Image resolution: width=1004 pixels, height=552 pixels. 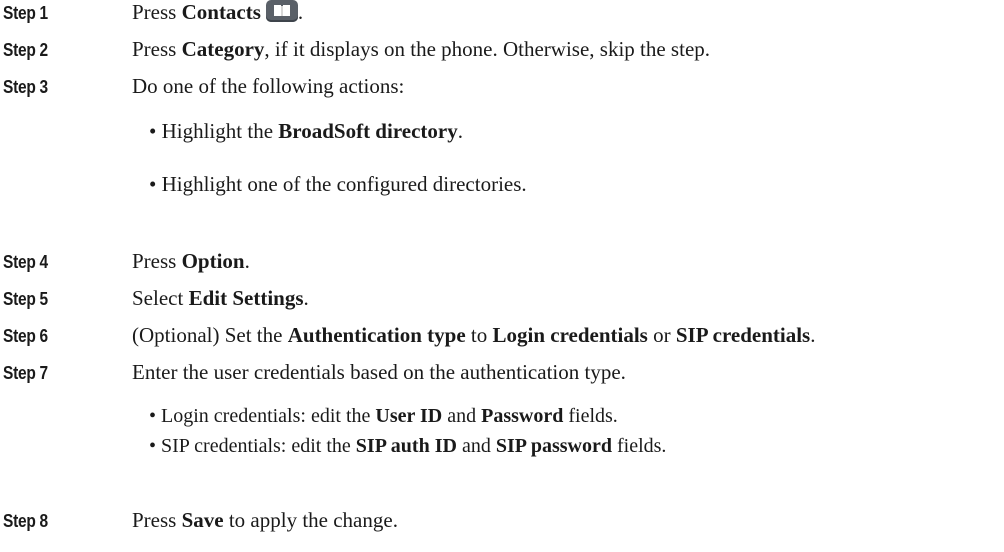 I want to click on user-id-keyword: User ID, so click(x=409, y=416).